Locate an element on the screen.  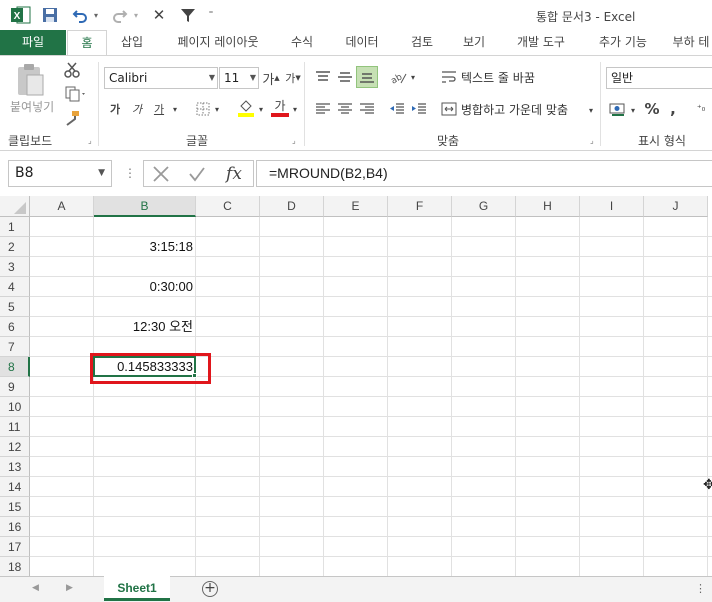
formula-input: =MROUND(B2,B4) is located at coordinates (484, 173).